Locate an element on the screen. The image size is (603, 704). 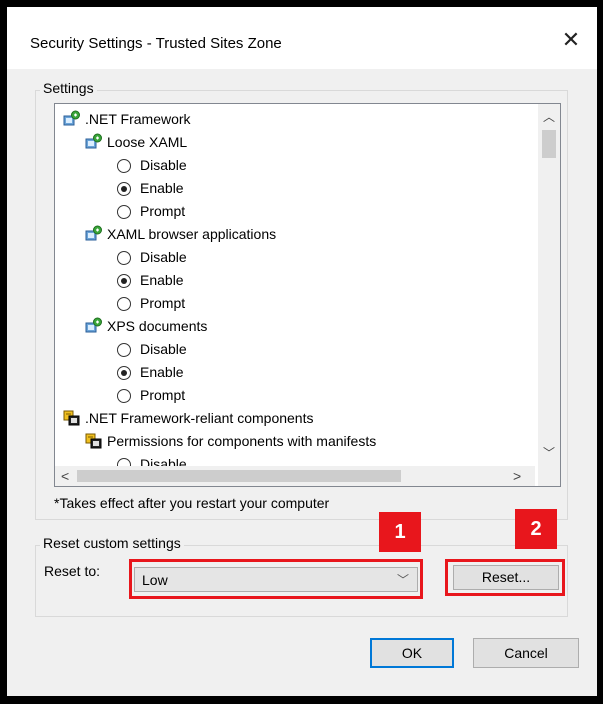
tree-node-label: XAML browser applications is located at coordinates (192, 234).